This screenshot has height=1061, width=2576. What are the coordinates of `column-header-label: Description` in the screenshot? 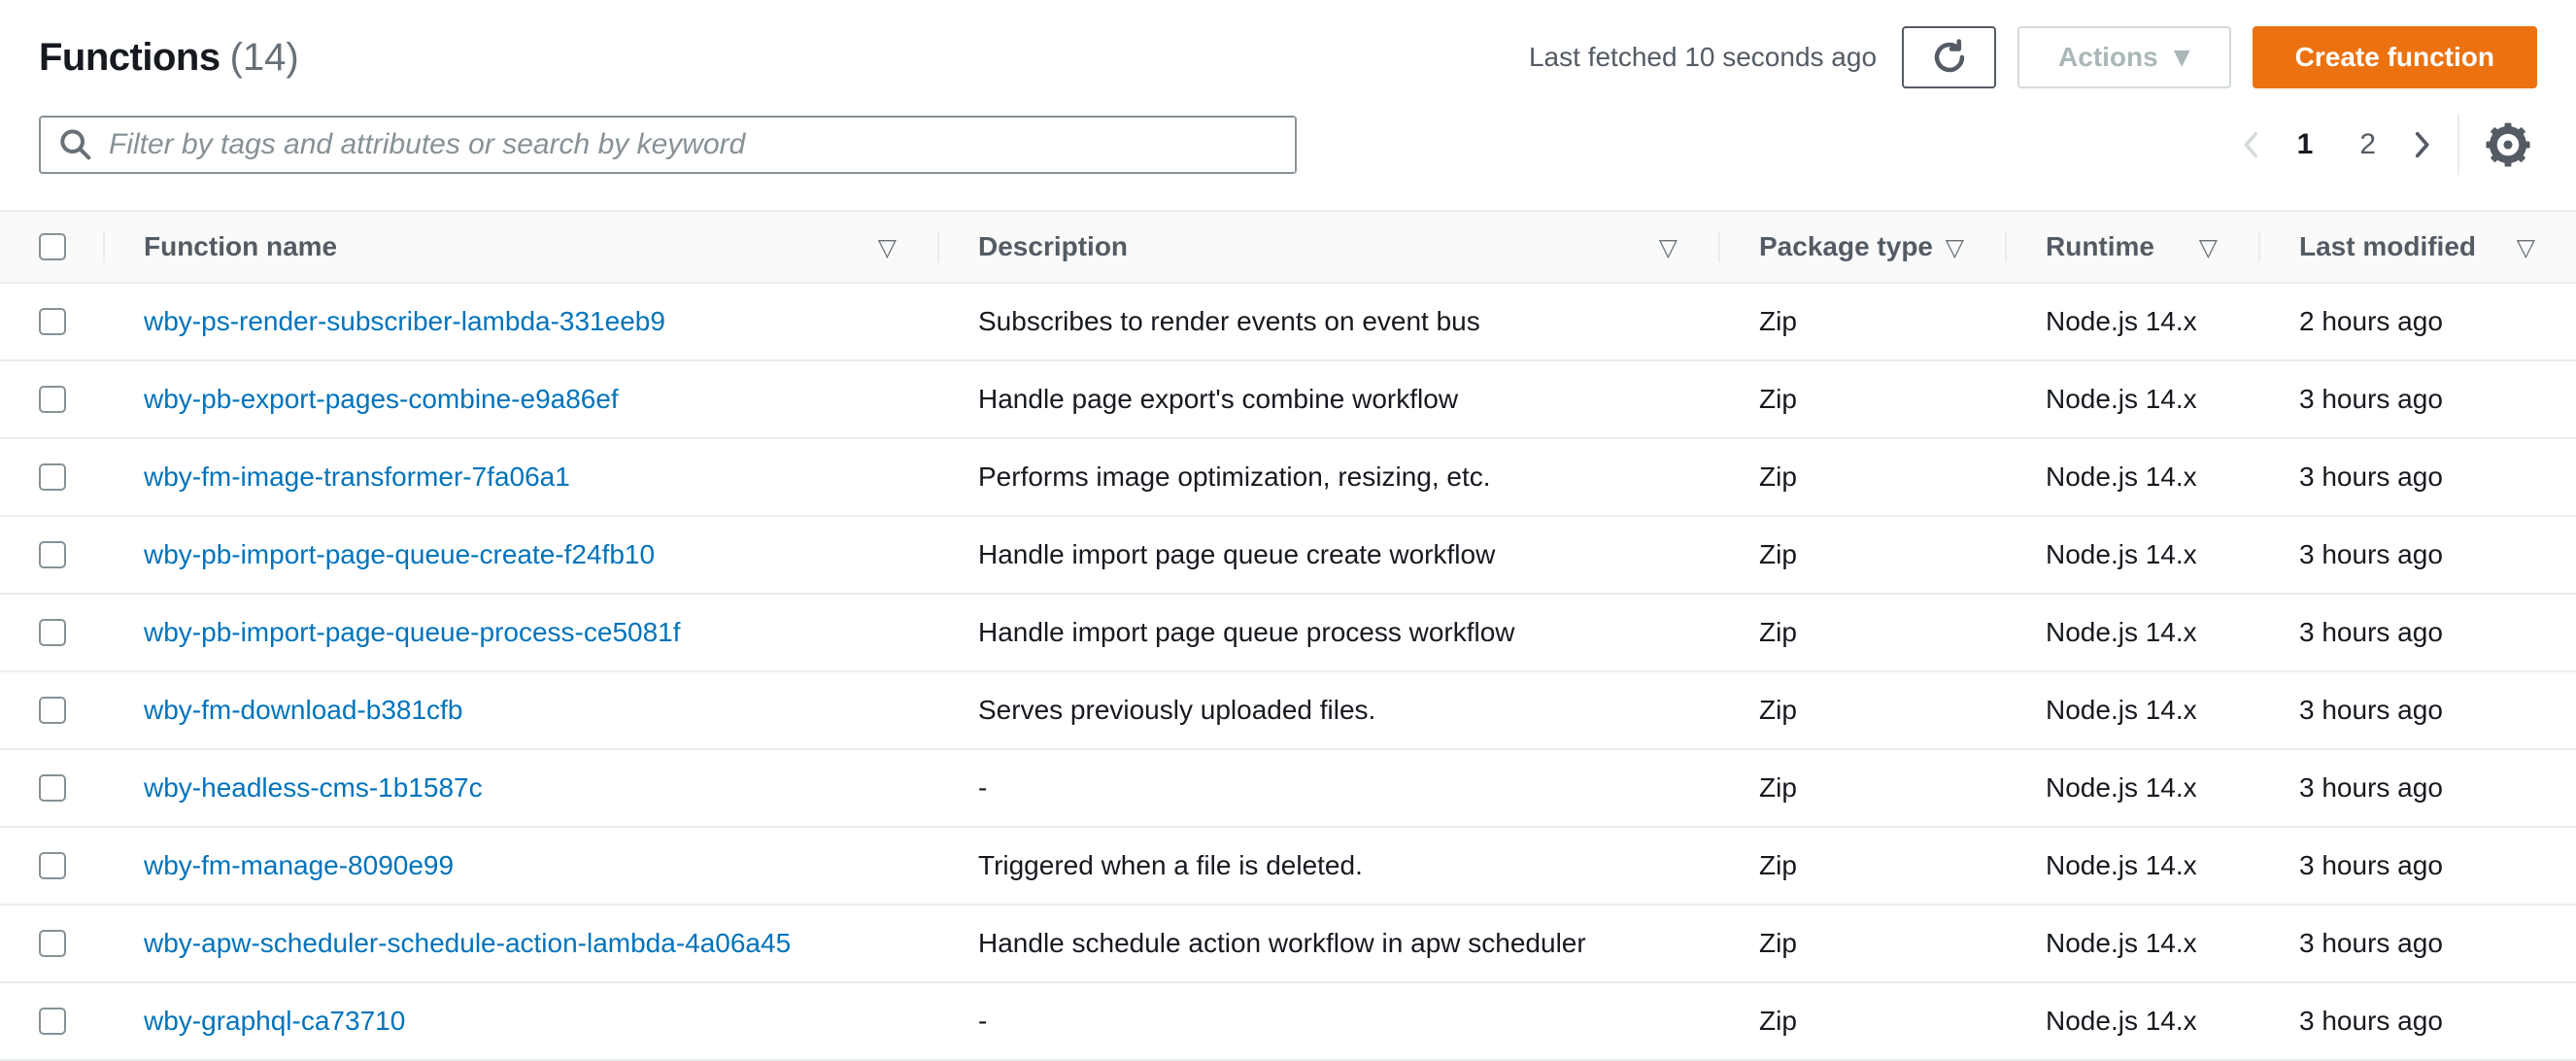 It's located at (1053, 246).